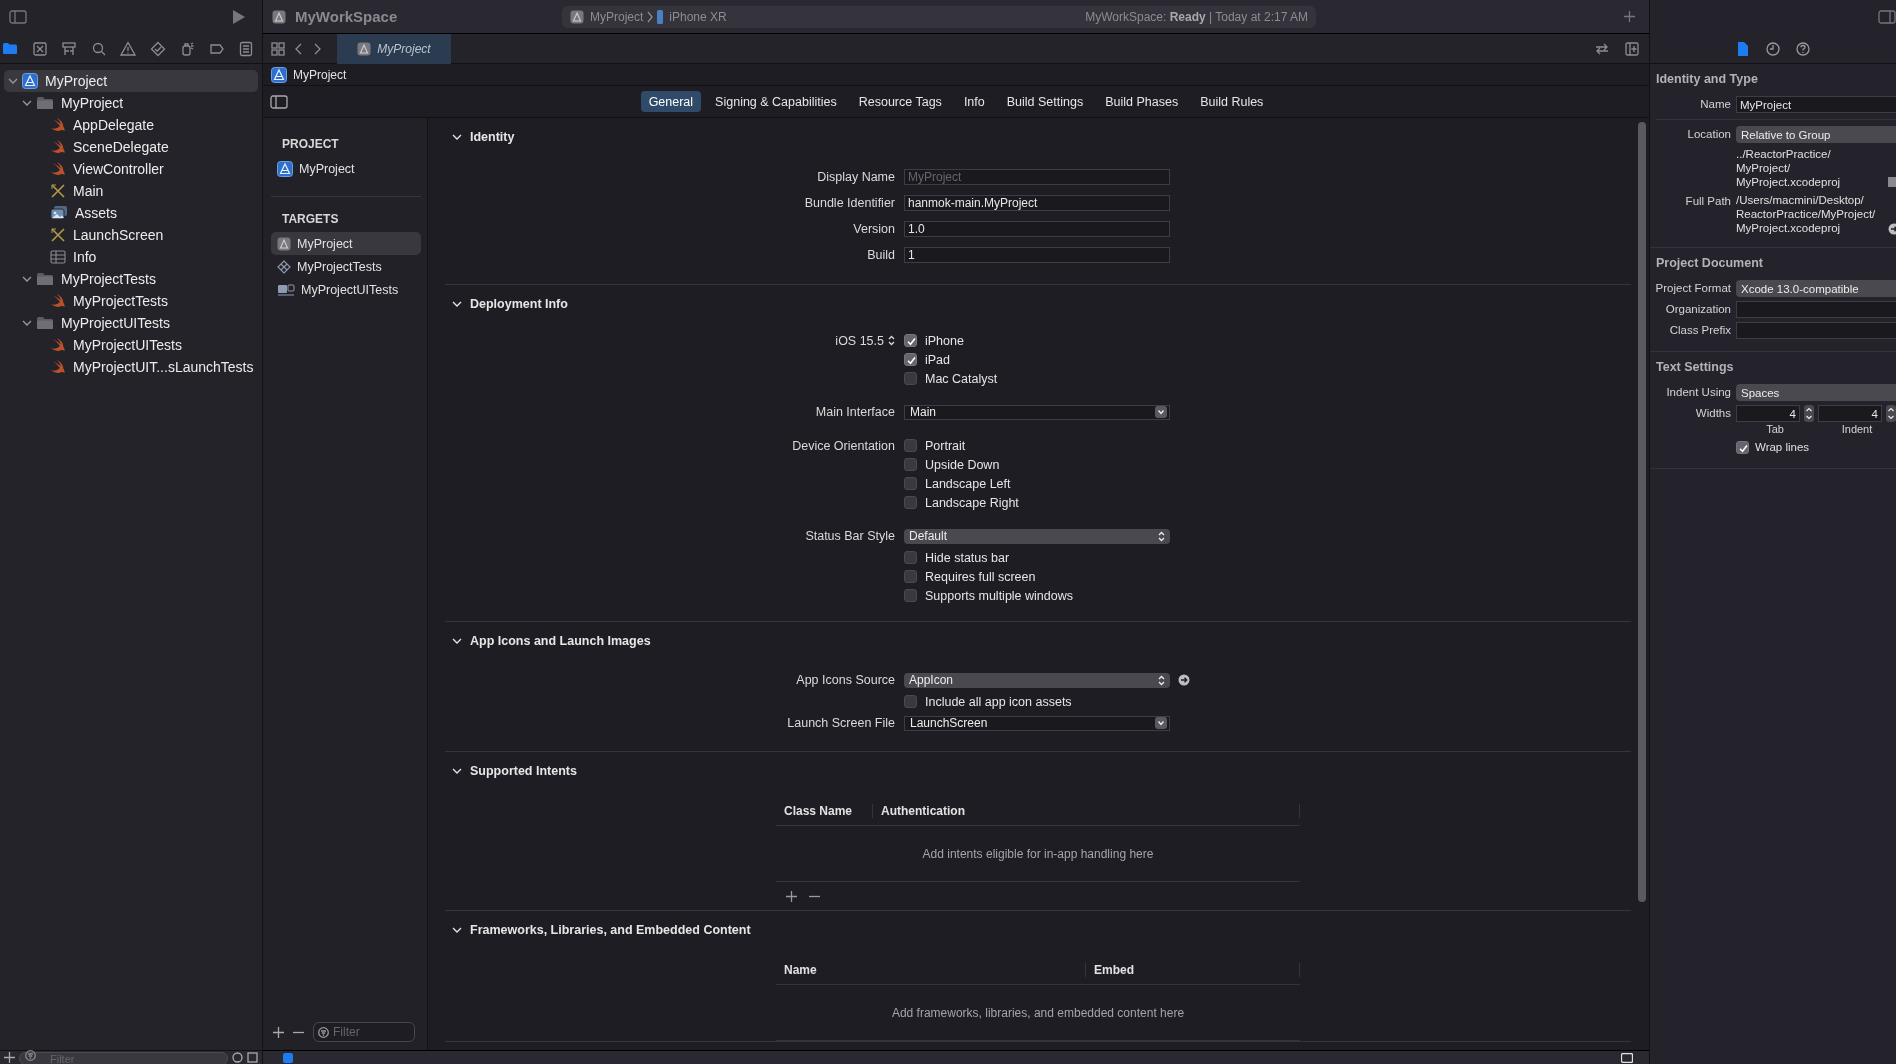 This screenshot has width=1896, height=1064. What do you see at coordinates (671, 101) in the screenshot?
I see `settings-tab: General` at bounding box center [671, 101].